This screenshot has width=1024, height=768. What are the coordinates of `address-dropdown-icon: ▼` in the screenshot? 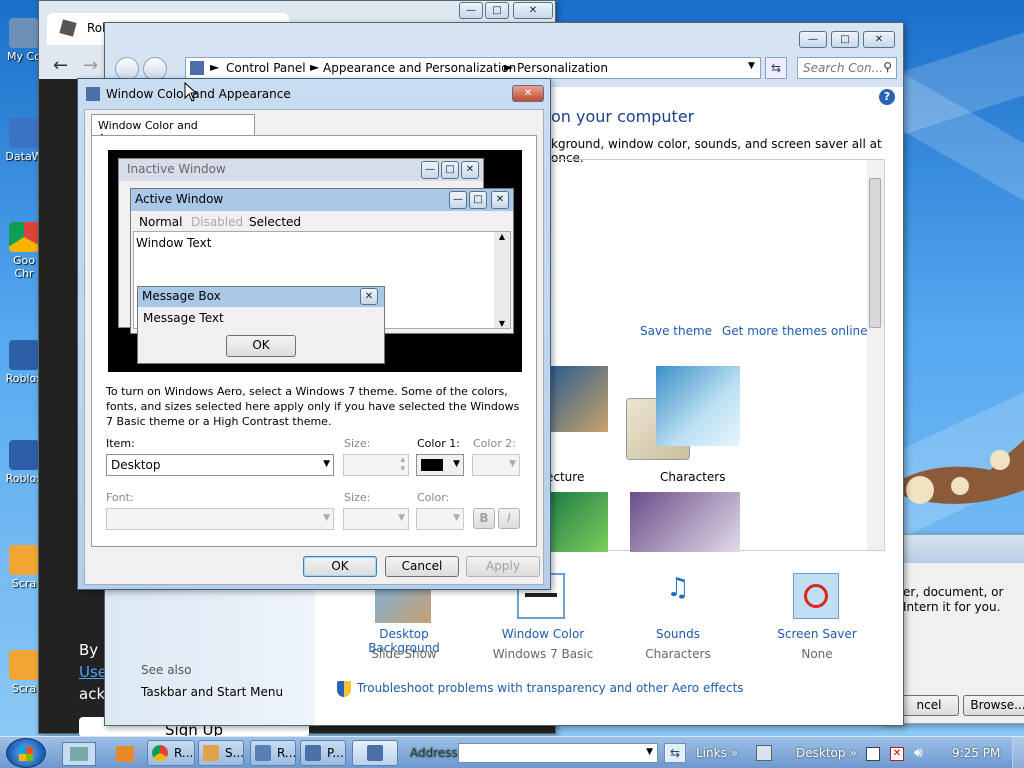 It's located at (751, 66).